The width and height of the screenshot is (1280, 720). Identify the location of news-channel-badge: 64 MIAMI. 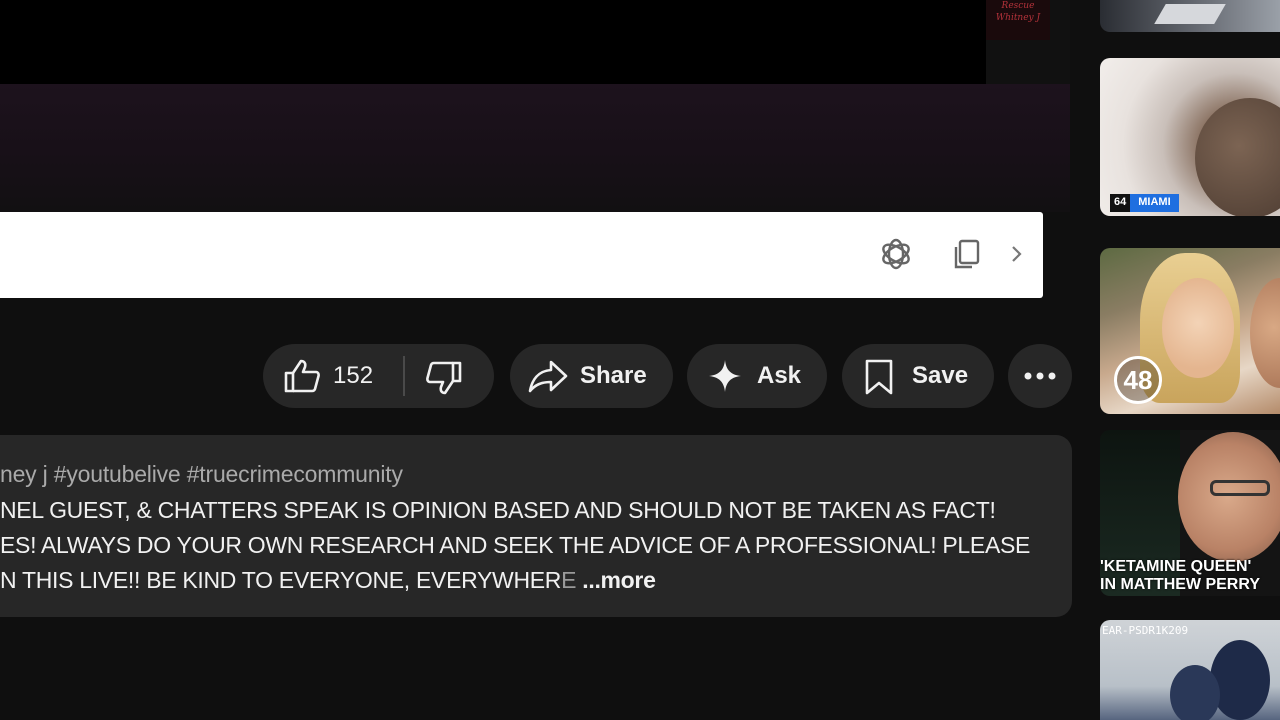
(1144, 203).